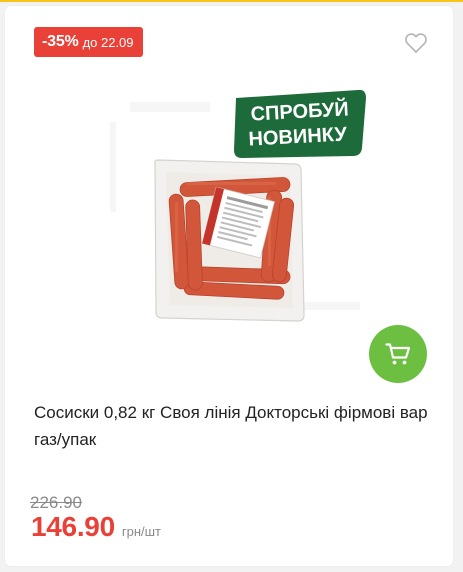  I want to click on wishlist-button, so click(416, 43).